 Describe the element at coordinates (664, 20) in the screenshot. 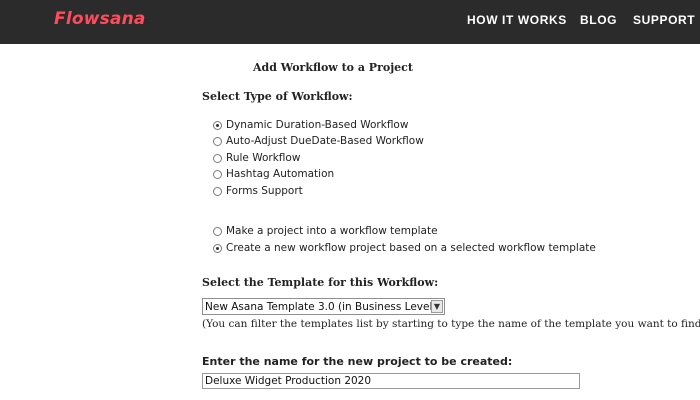

I see `nav-support: SUPPORT` at that location.